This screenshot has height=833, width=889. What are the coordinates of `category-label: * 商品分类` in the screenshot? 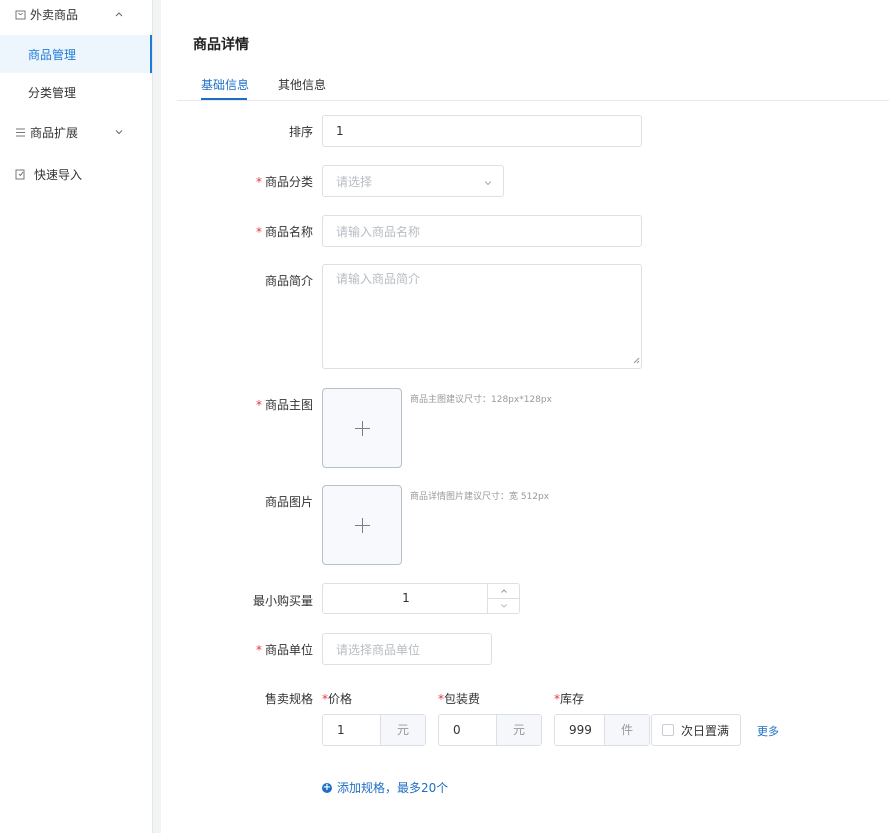 It's located at (284, 182).